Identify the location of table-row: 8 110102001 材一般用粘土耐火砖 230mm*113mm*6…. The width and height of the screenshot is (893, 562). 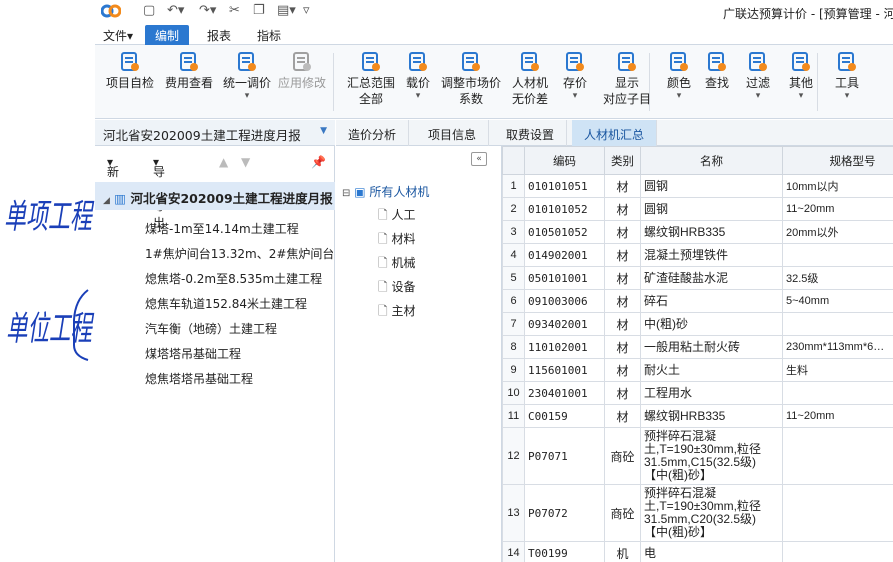
(697, 347).